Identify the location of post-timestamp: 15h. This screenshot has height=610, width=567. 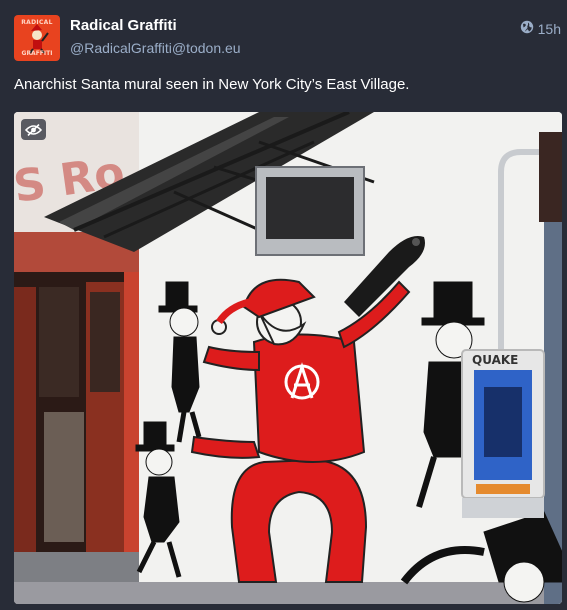
(540, 28).